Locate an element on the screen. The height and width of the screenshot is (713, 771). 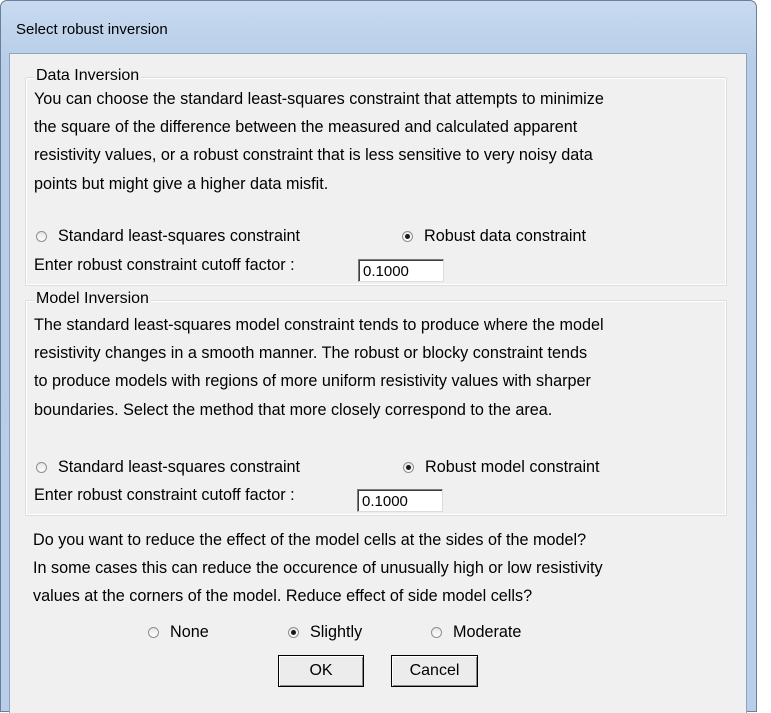
data-cutoff-input is located at coordinates (401, 270).